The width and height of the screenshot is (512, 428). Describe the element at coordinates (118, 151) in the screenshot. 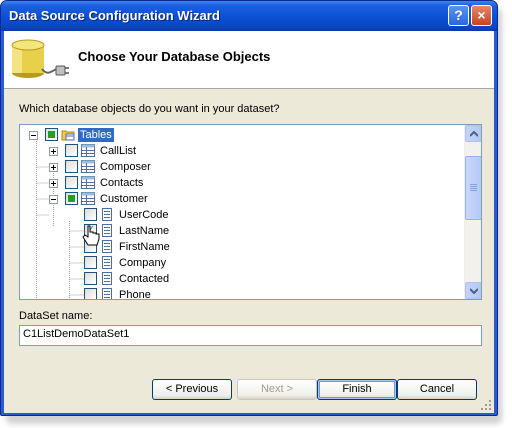

I see `tree-item-label: CallList` at that location.